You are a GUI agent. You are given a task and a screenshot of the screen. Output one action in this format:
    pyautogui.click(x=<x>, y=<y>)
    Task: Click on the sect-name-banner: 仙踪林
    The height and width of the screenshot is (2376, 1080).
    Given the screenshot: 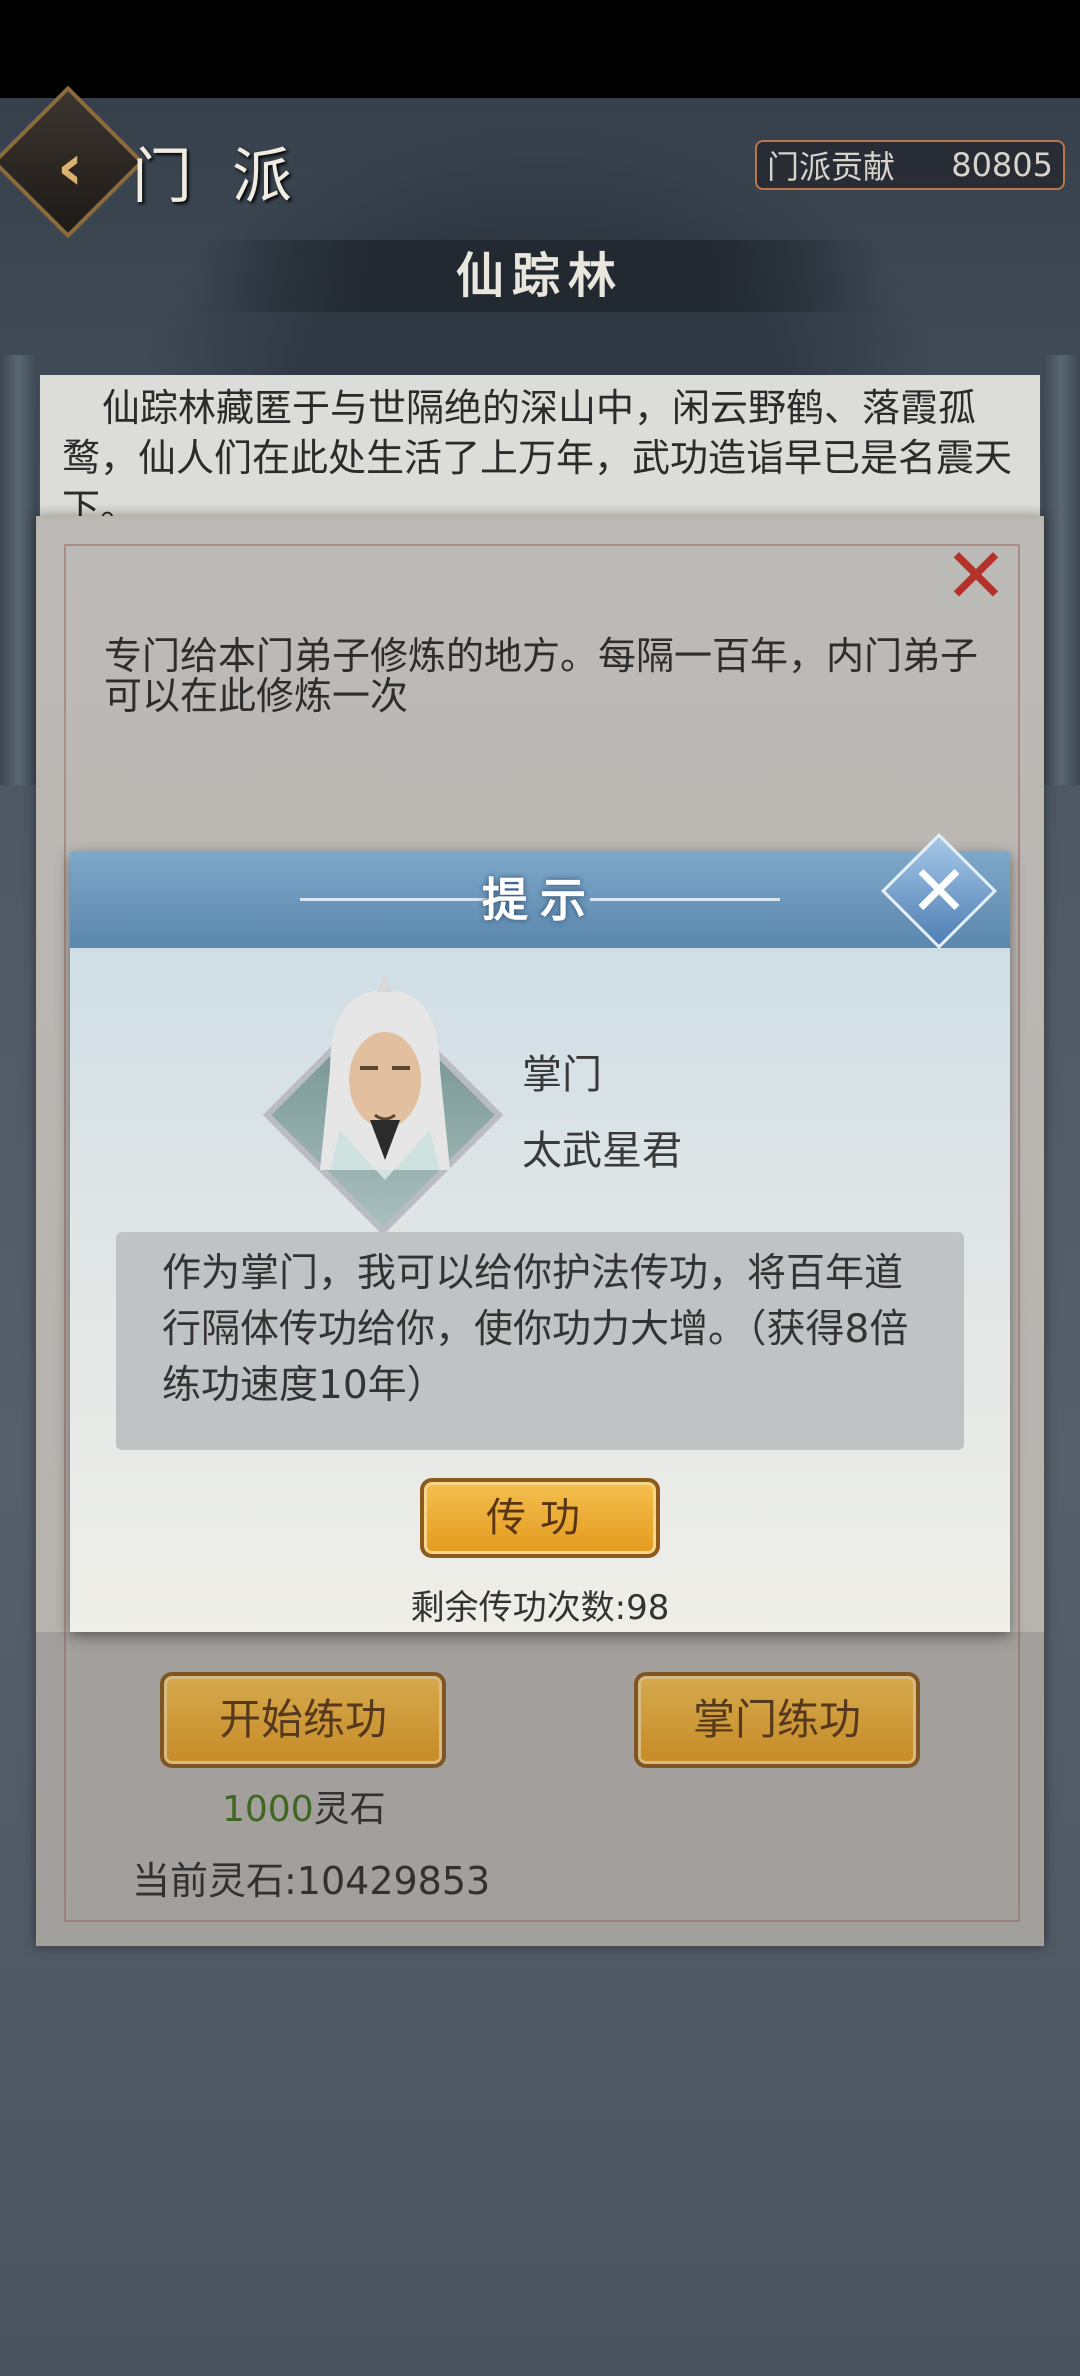 What is the action you would take?
    pyautogui.click(x=540, y=276)
    